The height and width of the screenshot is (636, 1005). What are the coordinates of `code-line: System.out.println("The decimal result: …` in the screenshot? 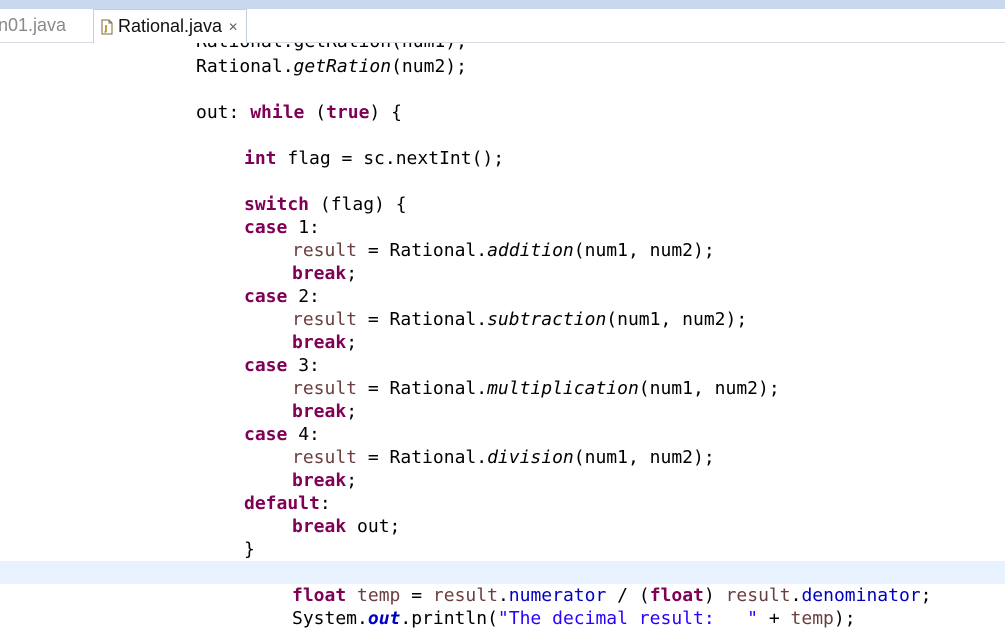 It's located at (574, 618).